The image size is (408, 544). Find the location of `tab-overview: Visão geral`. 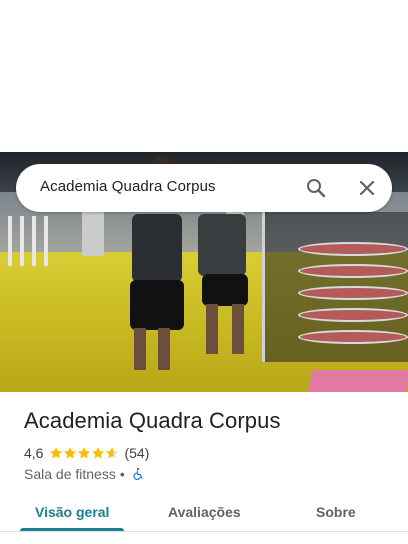

tab-overview: Visão geral is located at coordinates (72, 512).